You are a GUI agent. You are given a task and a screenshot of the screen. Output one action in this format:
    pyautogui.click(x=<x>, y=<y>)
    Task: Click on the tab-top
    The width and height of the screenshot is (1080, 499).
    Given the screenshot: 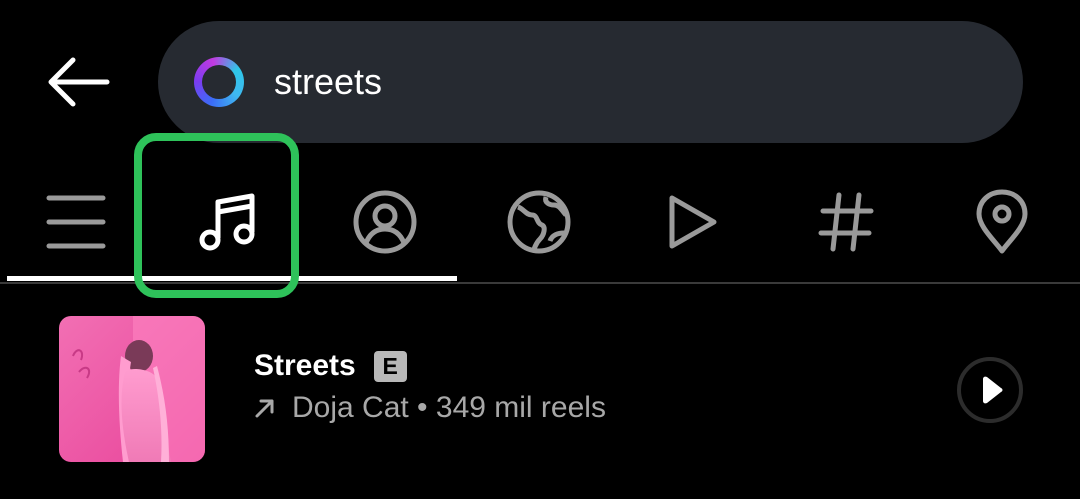 What is the action you would take?
    pyautogui.click(x=76, y=222)
    